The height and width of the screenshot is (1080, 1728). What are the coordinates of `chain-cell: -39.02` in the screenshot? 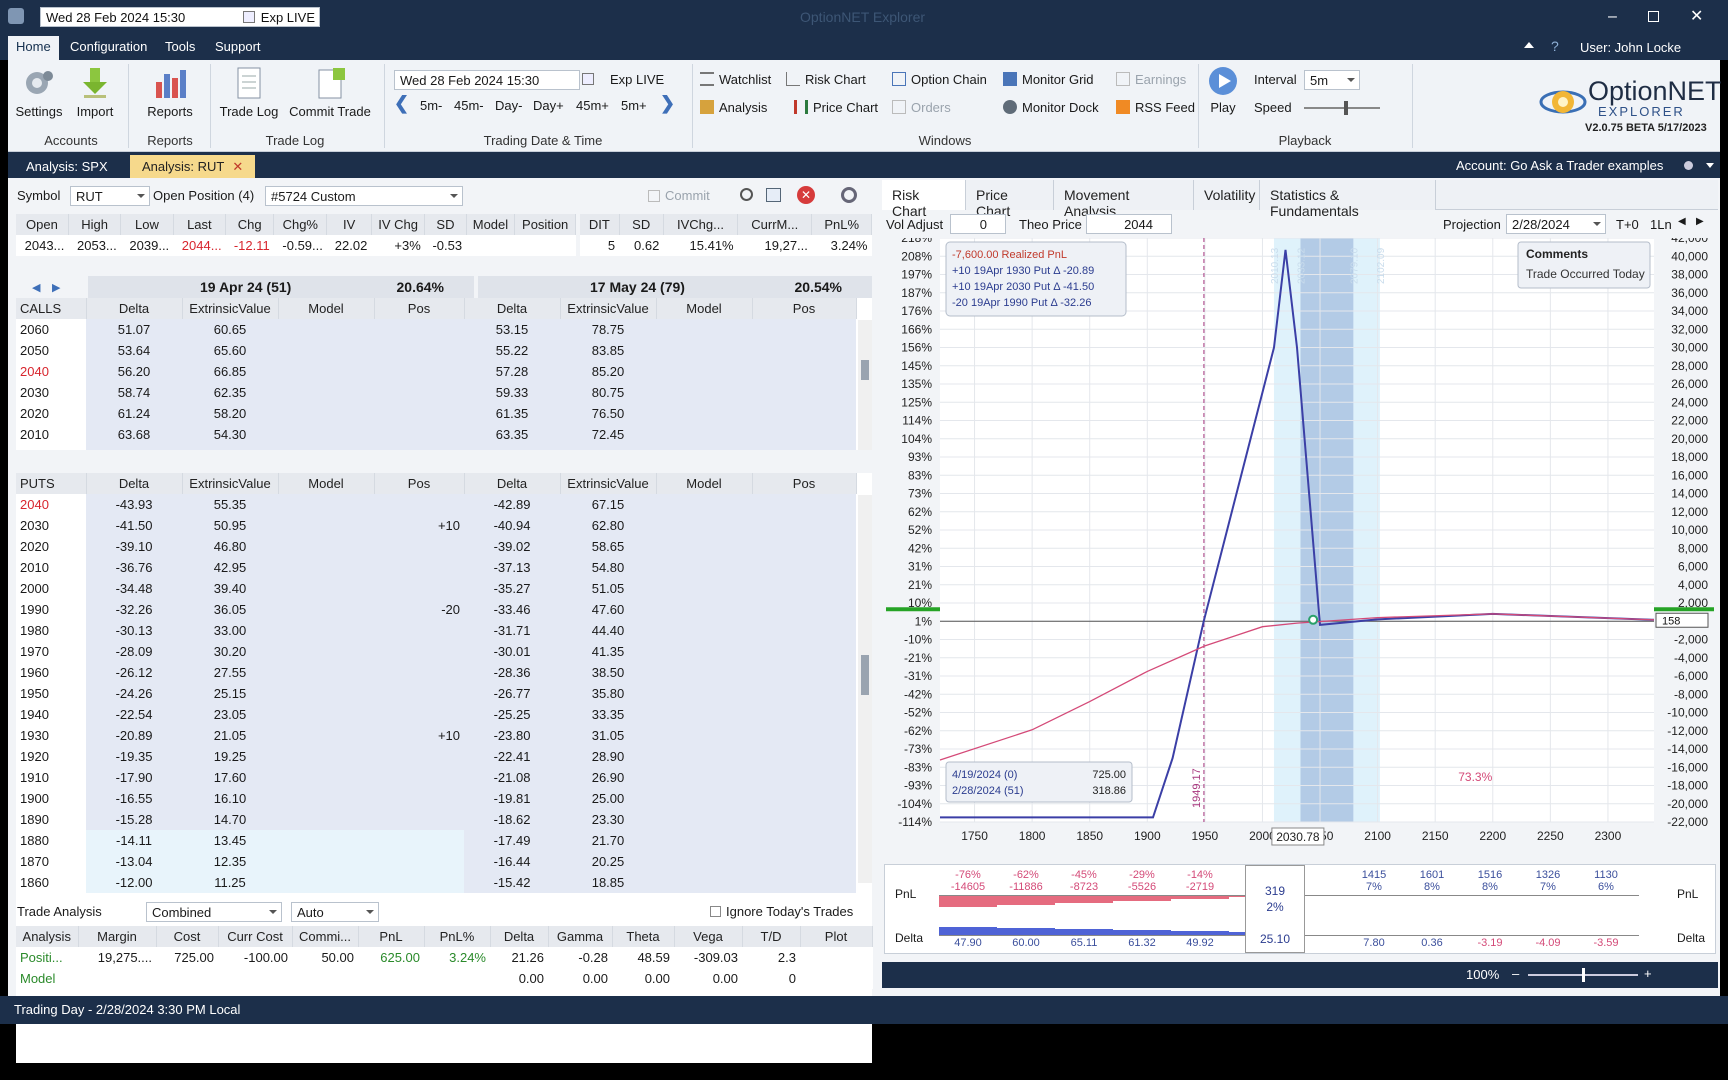 It's located at (512, 546).